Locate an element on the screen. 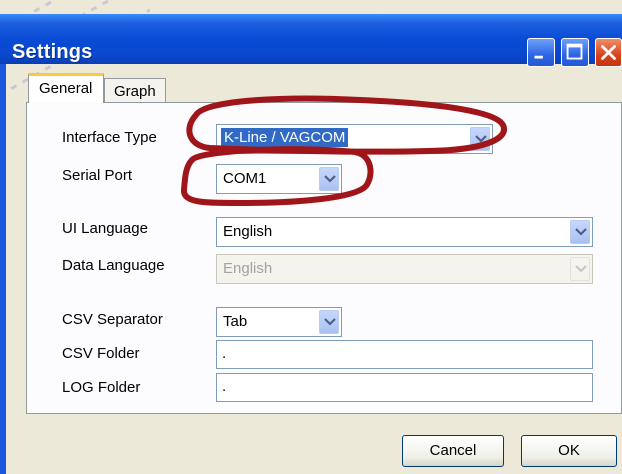  close-button is located at coordinates (608, 52).